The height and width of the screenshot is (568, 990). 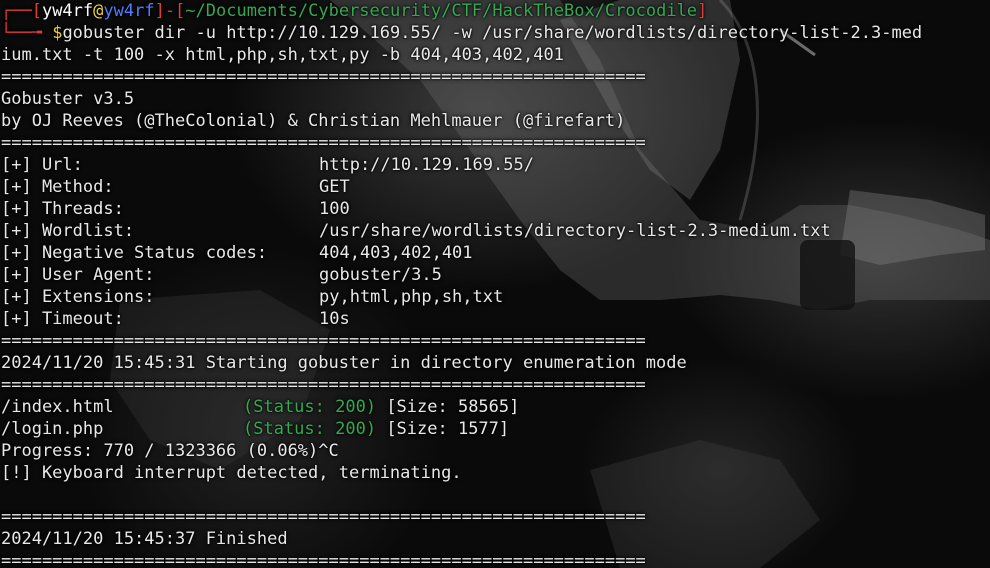 I want to click on config-value: http://10.129.169.55/, so click(x=426, y=165).